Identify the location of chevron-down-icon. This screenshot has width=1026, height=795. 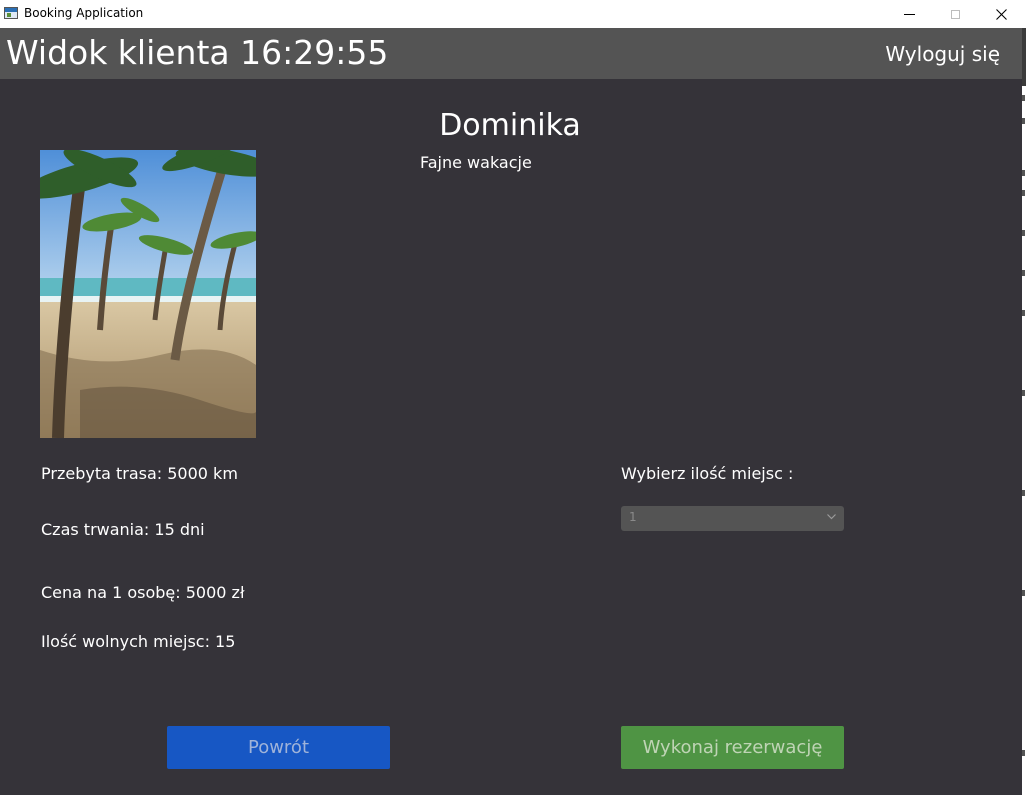
(831, 517).